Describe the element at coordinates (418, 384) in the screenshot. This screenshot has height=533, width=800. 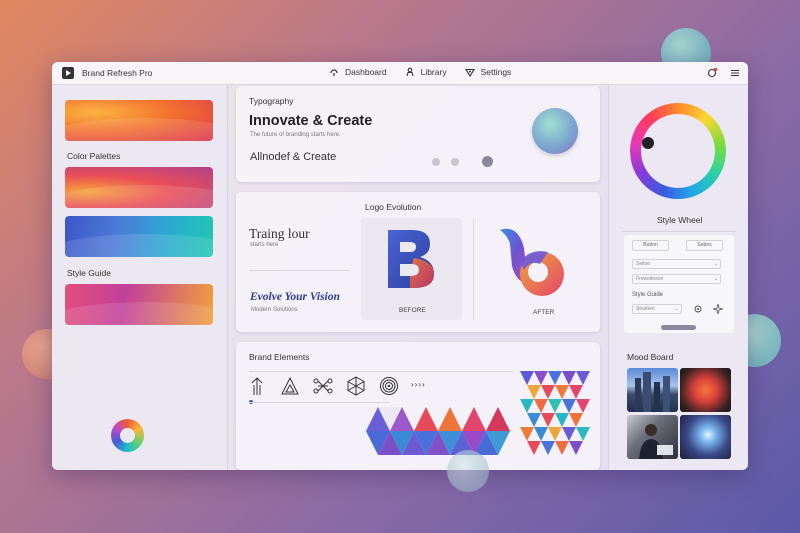
I see `chevrons-icon: ››››` at that location.